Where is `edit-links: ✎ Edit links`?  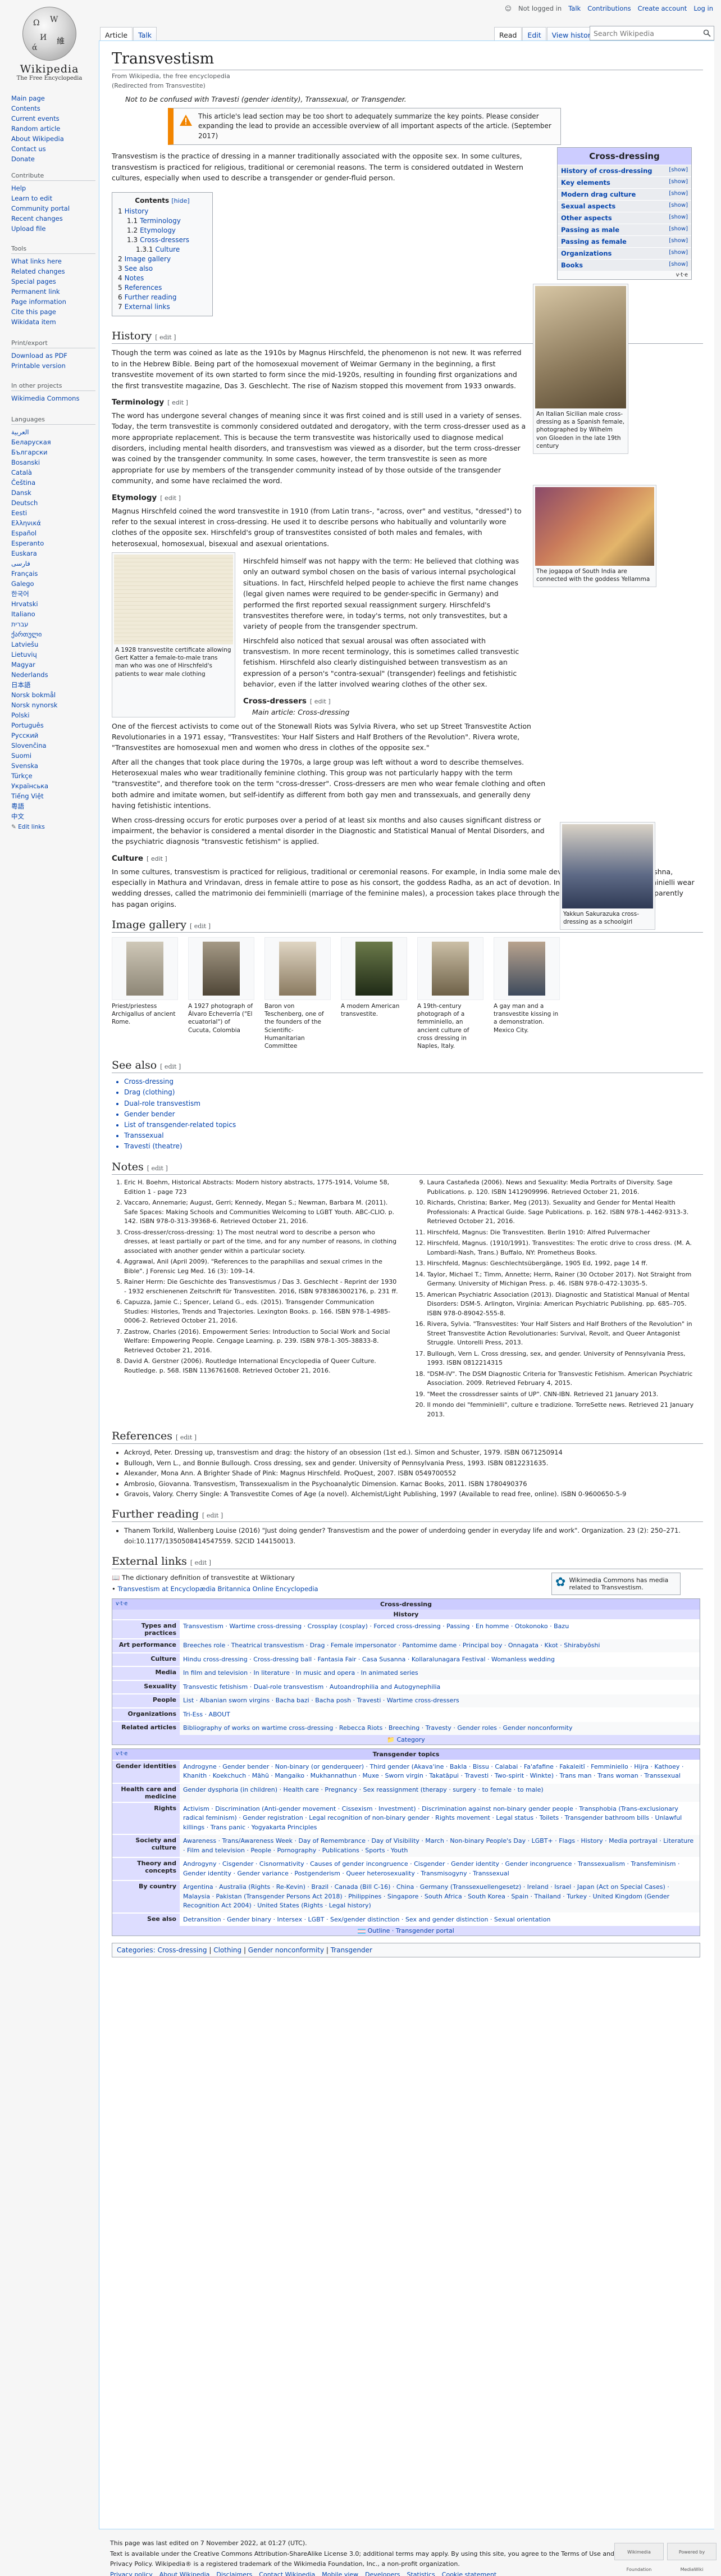
edit-links: ✎ Edit links is located at coordinates (53, 827).